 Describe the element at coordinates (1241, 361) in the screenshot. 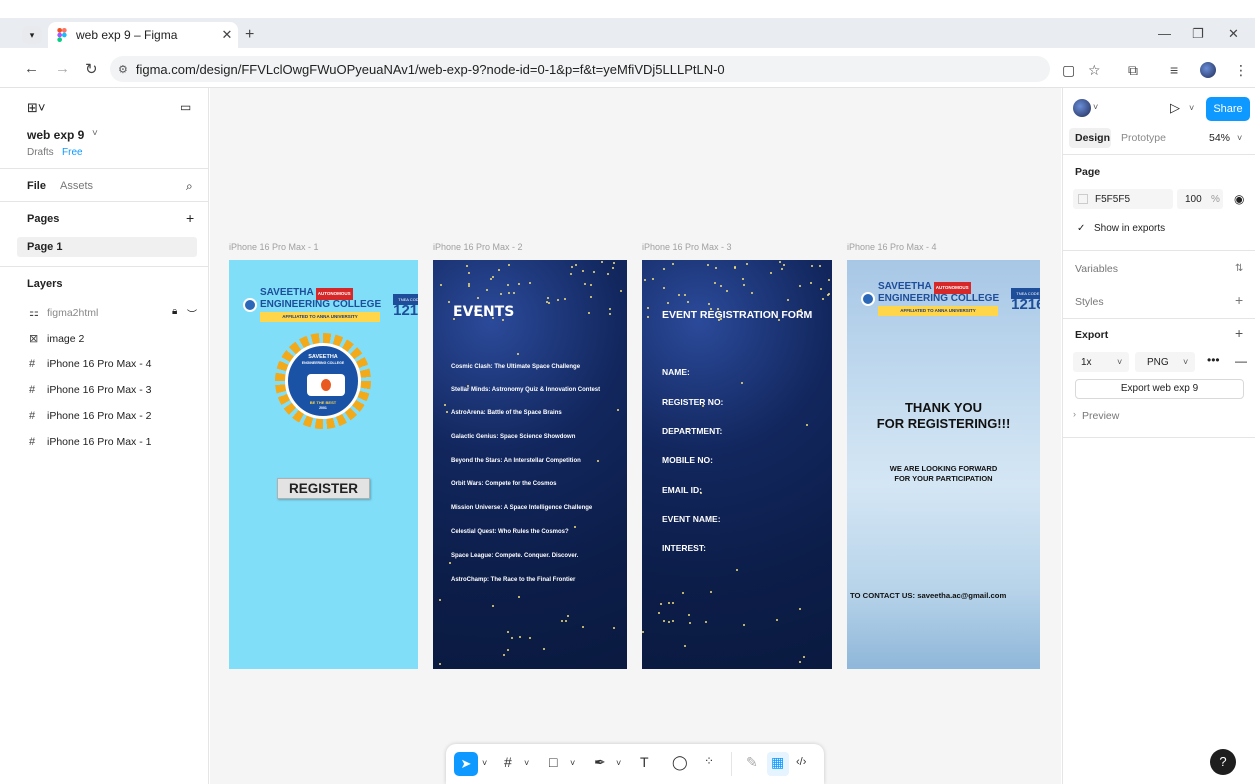

I see `remove-export-icon: —` at that location.